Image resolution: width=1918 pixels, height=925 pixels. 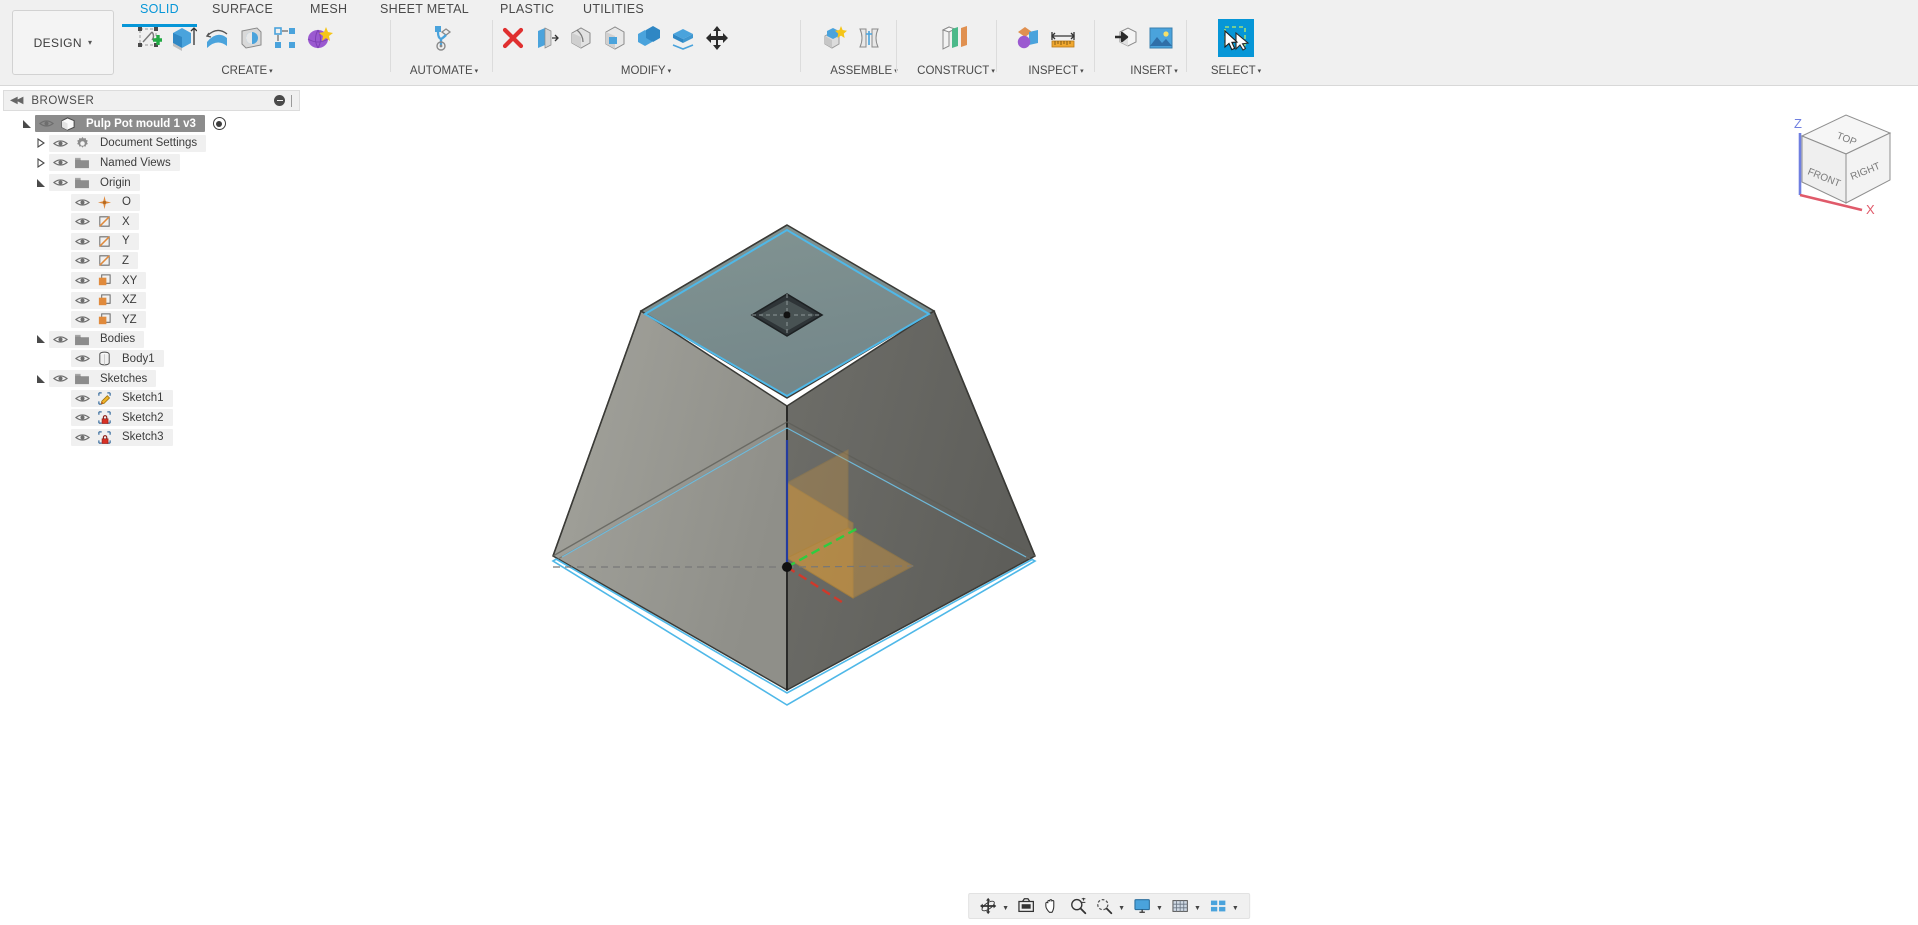 I want to click on tree-item-root: Pulp Pot mould 1 v3, so click(x=151, y=124).